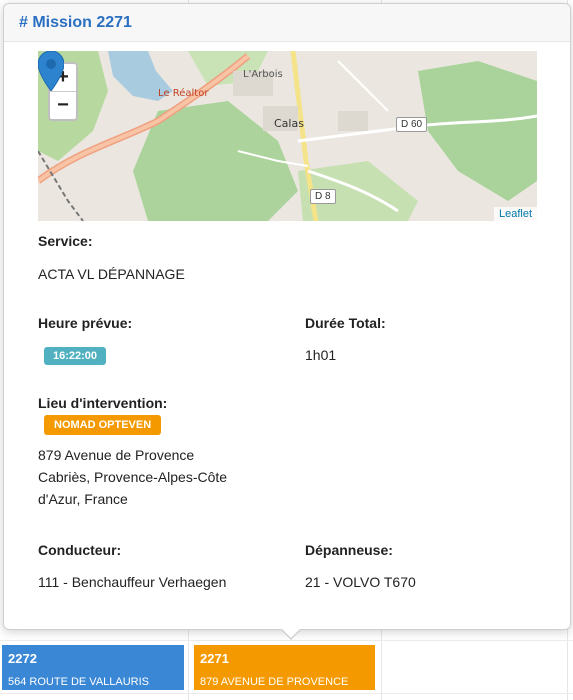 This screenshot has height=700, width=573. I want to click on heure-prevue-label: Heure prévue:, so click(85, 323).